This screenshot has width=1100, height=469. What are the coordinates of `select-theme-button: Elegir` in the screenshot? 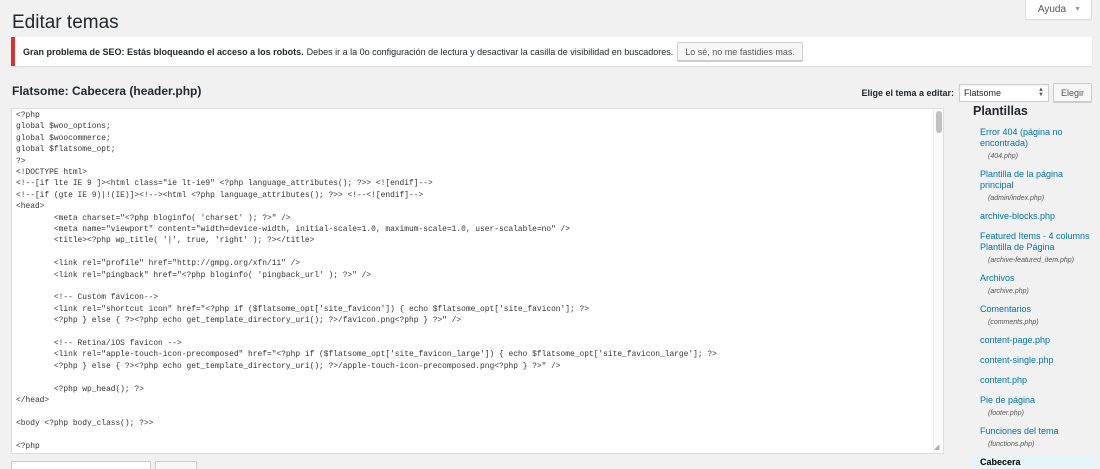 It's located at (1072, 92).